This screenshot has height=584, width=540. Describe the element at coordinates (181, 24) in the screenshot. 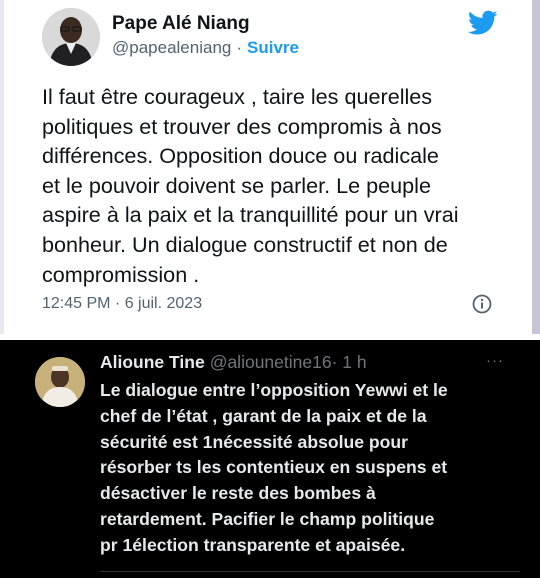

I see `author-name: Pape Alé Niang` at that location.